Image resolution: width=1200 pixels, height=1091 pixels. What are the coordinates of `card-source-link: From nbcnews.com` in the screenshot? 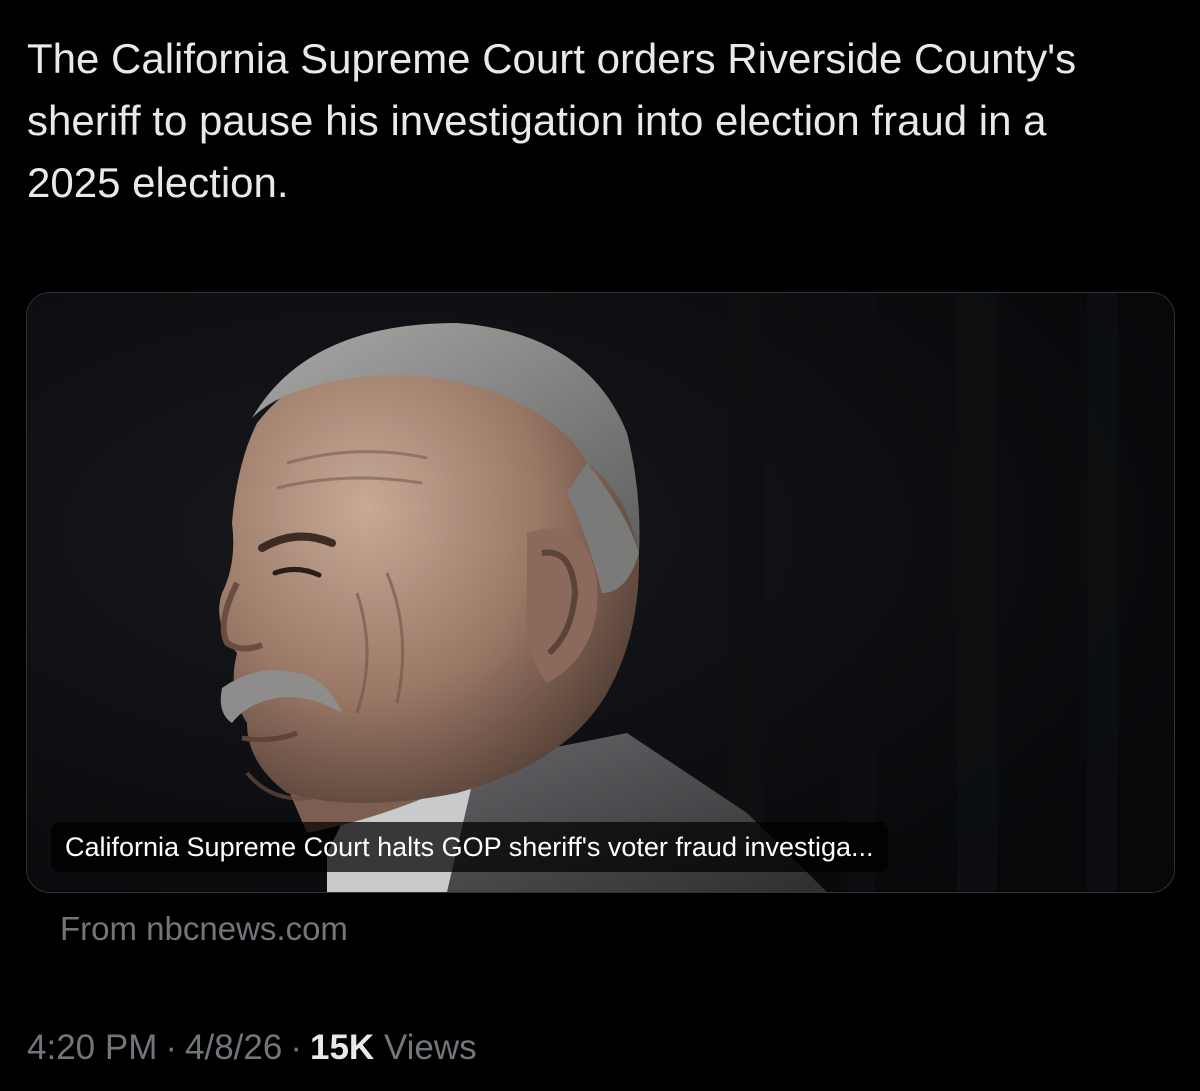 It's located at (204, 929).